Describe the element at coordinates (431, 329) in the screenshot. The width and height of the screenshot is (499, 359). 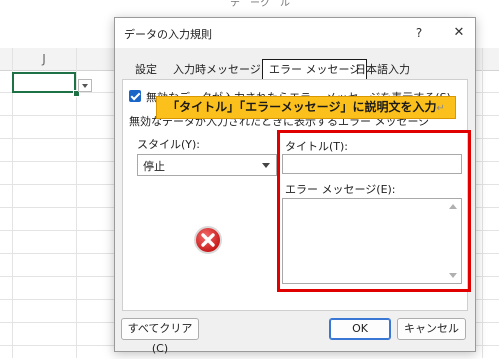
I see `cancel-button: キャンセル` at that location.